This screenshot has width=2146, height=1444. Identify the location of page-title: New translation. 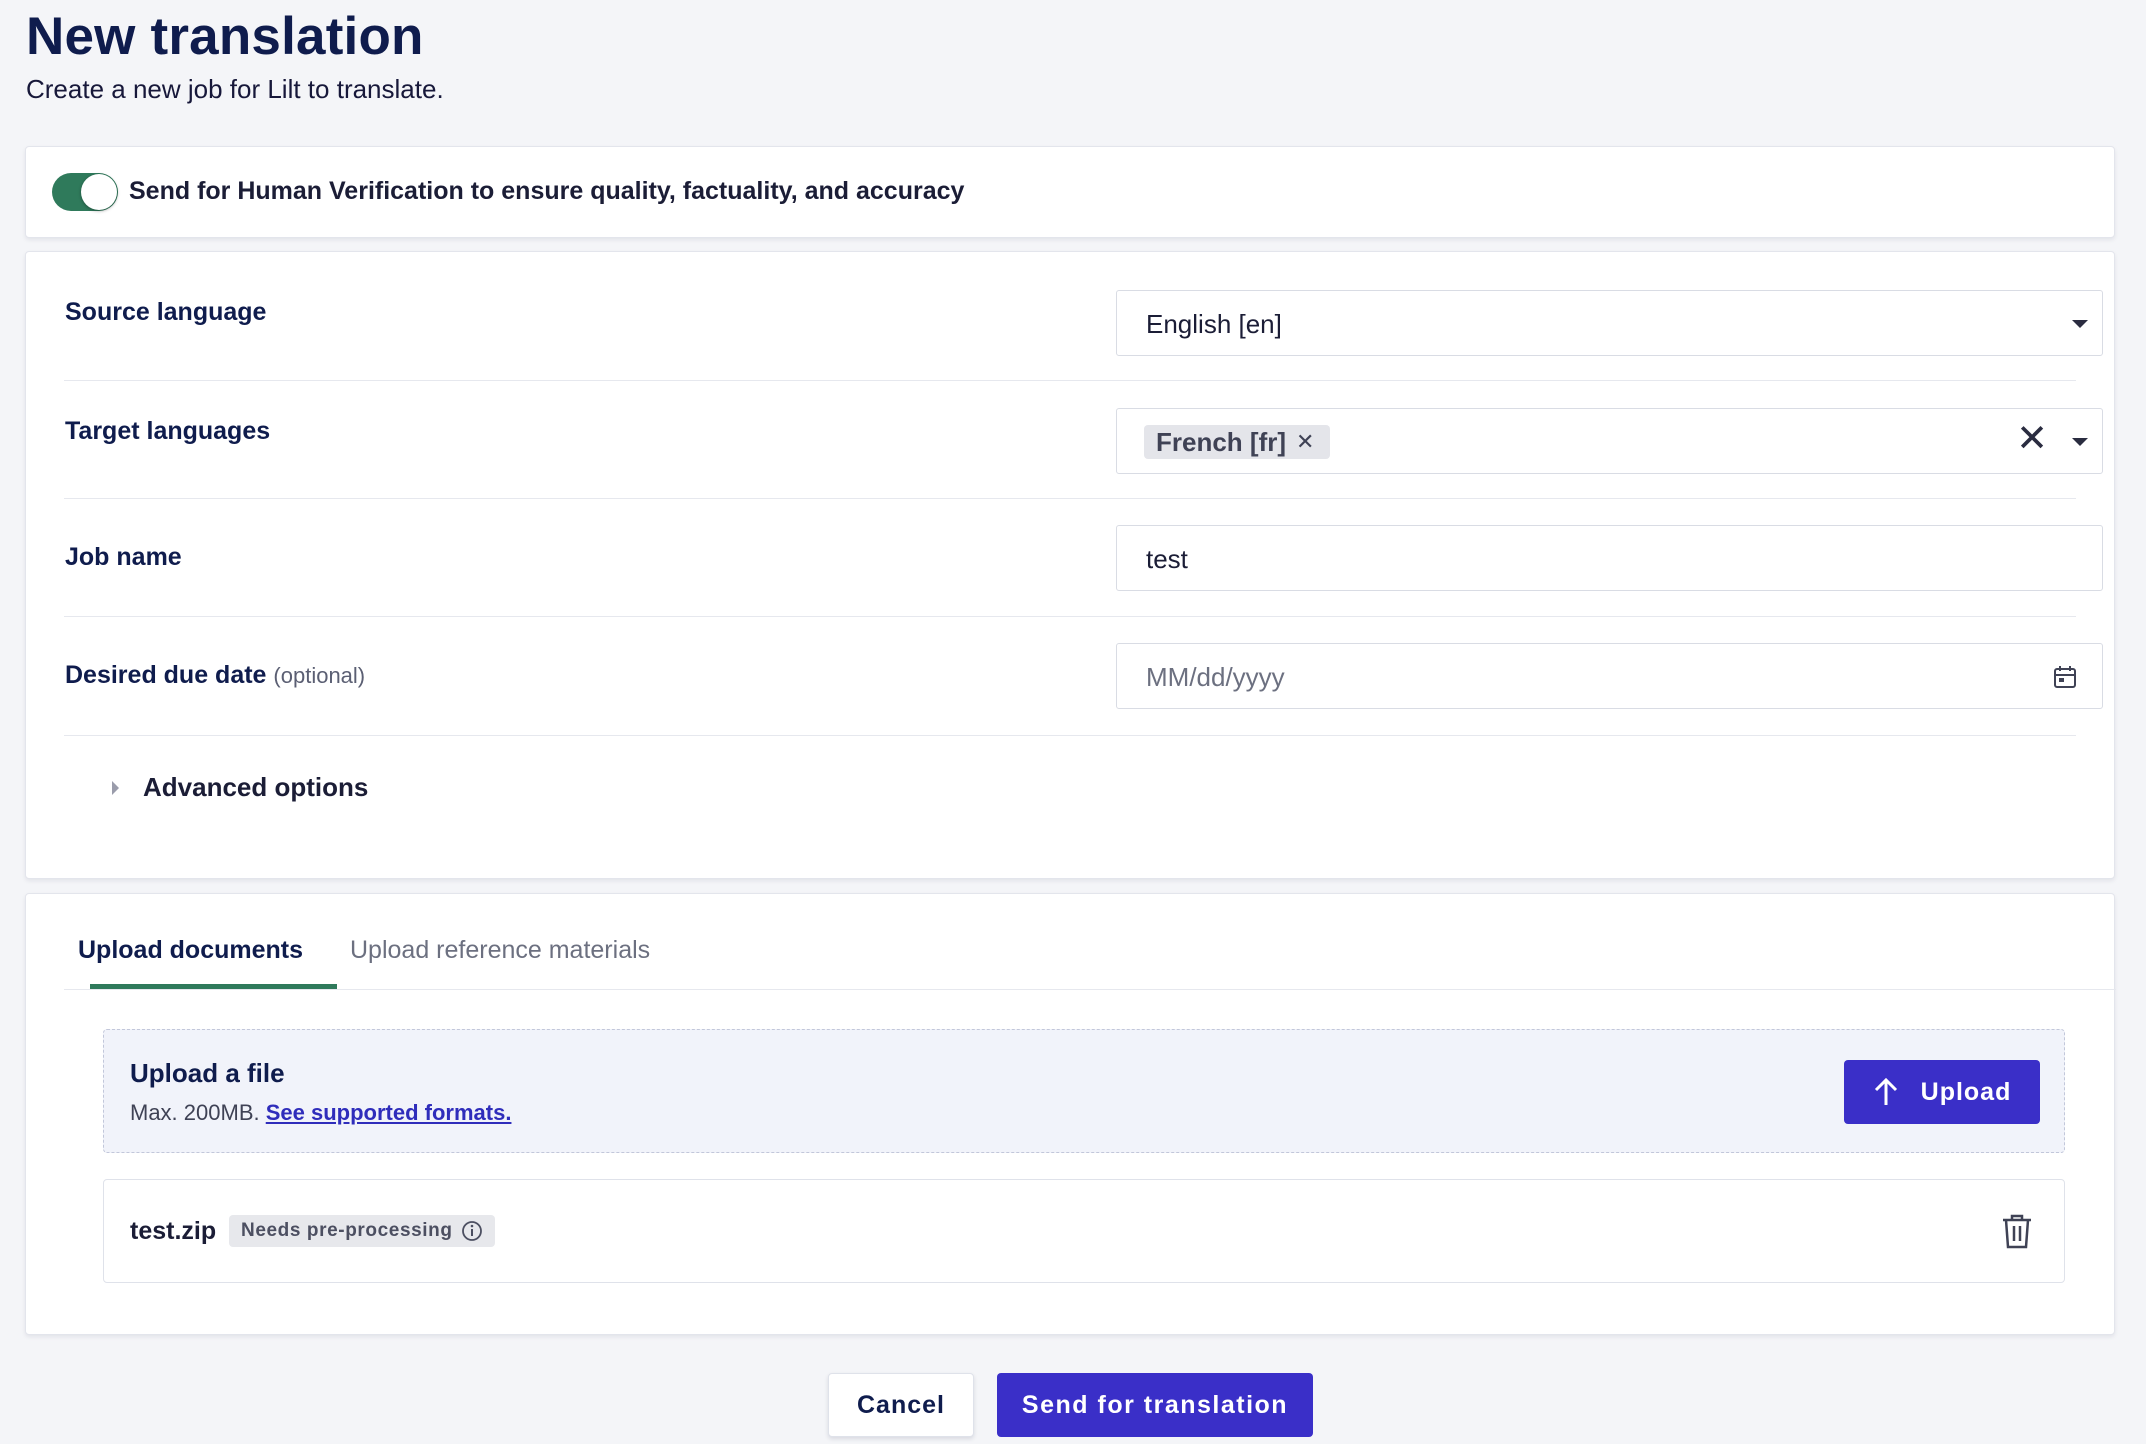
(225, 36).